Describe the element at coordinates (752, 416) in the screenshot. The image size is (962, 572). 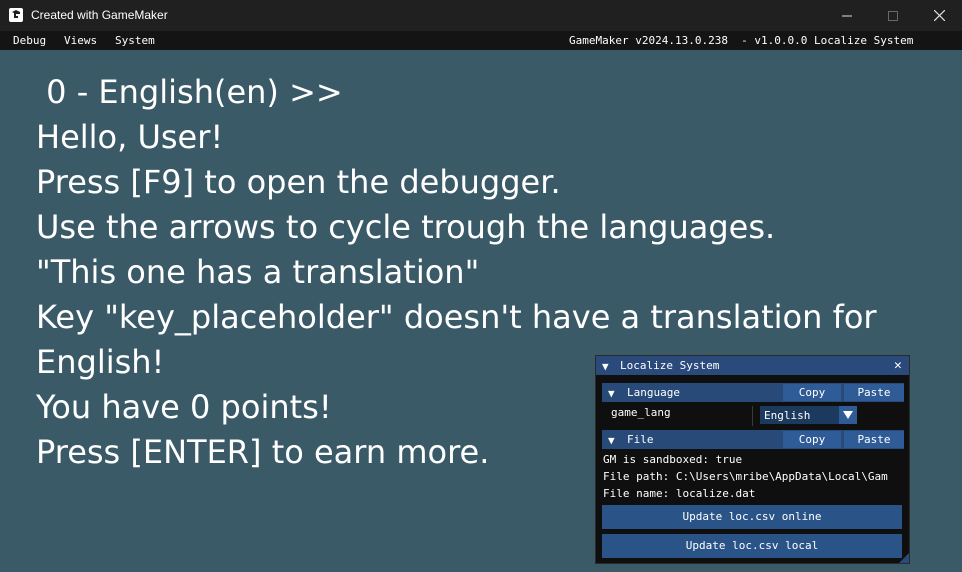
I see `column-separator` at that location.